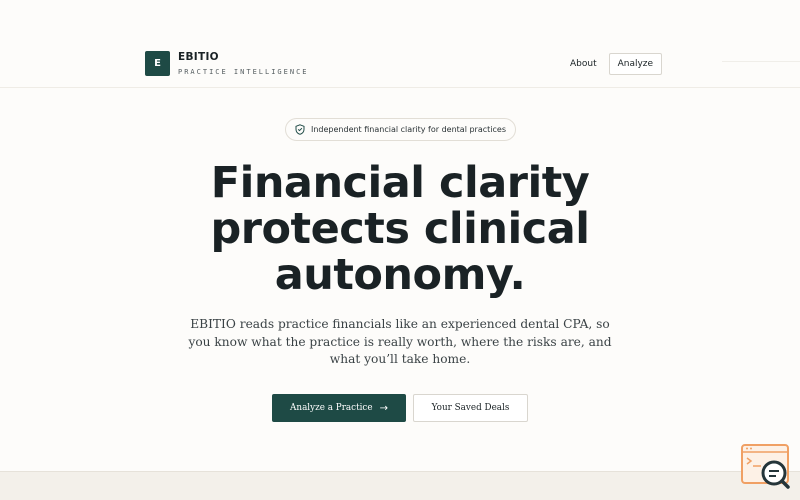 The width and height of the screenshot is (800, 500). I want to click on search-chat-widget-icon, so click(766, 467).